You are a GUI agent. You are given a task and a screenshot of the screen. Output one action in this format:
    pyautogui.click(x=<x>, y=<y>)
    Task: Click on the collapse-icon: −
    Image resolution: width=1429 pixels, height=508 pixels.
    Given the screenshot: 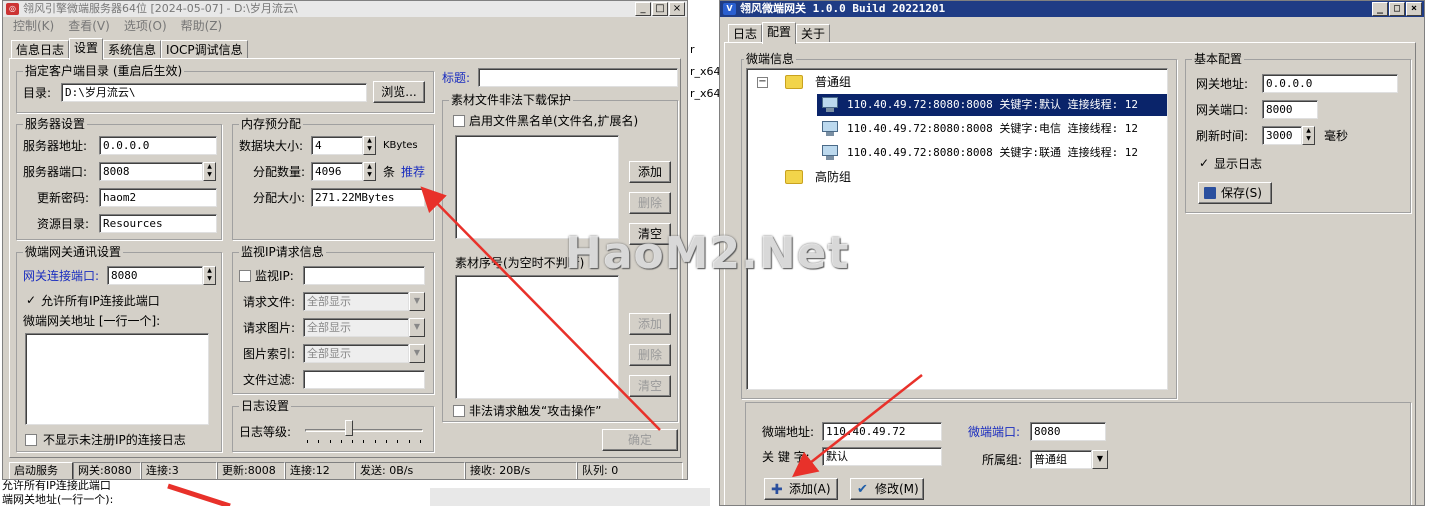 What is the action you would take?
    pyautogui.click(x=762, y=82)
    